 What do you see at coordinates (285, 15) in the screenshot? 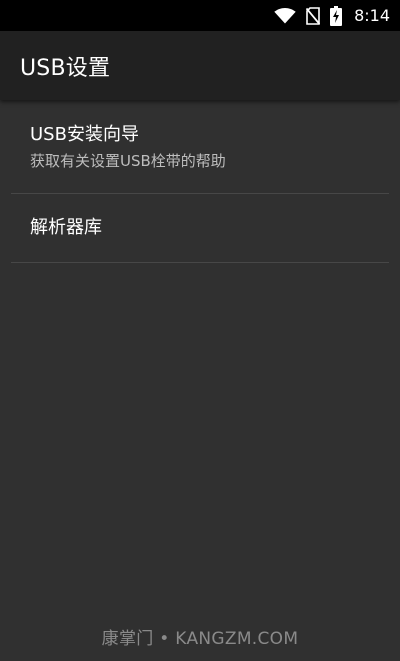
I see `wifi-icon` at bounding box center [285, 15].